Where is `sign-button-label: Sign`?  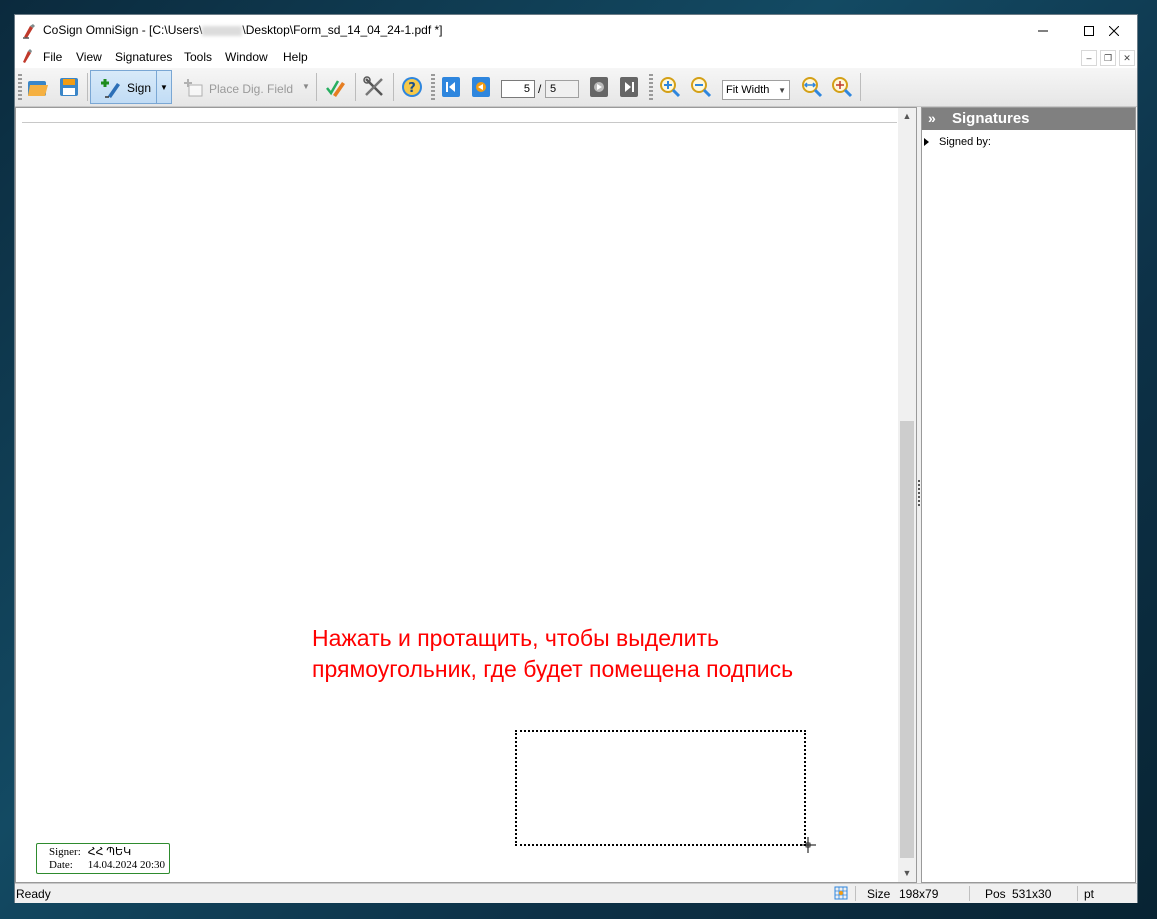 sign-button-label: Sign is located at coordinates (139, 88).